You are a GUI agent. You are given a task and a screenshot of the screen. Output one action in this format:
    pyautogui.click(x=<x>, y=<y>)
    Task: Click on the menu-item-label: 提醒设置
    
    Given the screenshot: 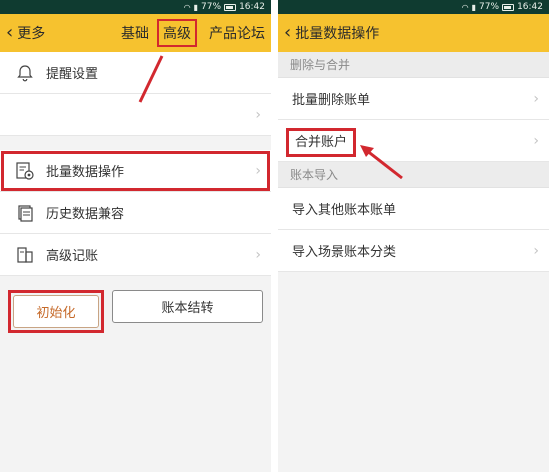 What is the action you would take?
    pyautogui.click(x=72, y=74)
    